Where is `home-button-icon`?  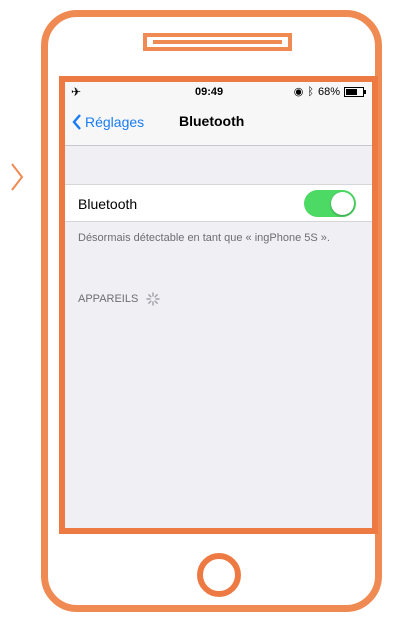
home-button-icon is located at coordinates (219, 575).